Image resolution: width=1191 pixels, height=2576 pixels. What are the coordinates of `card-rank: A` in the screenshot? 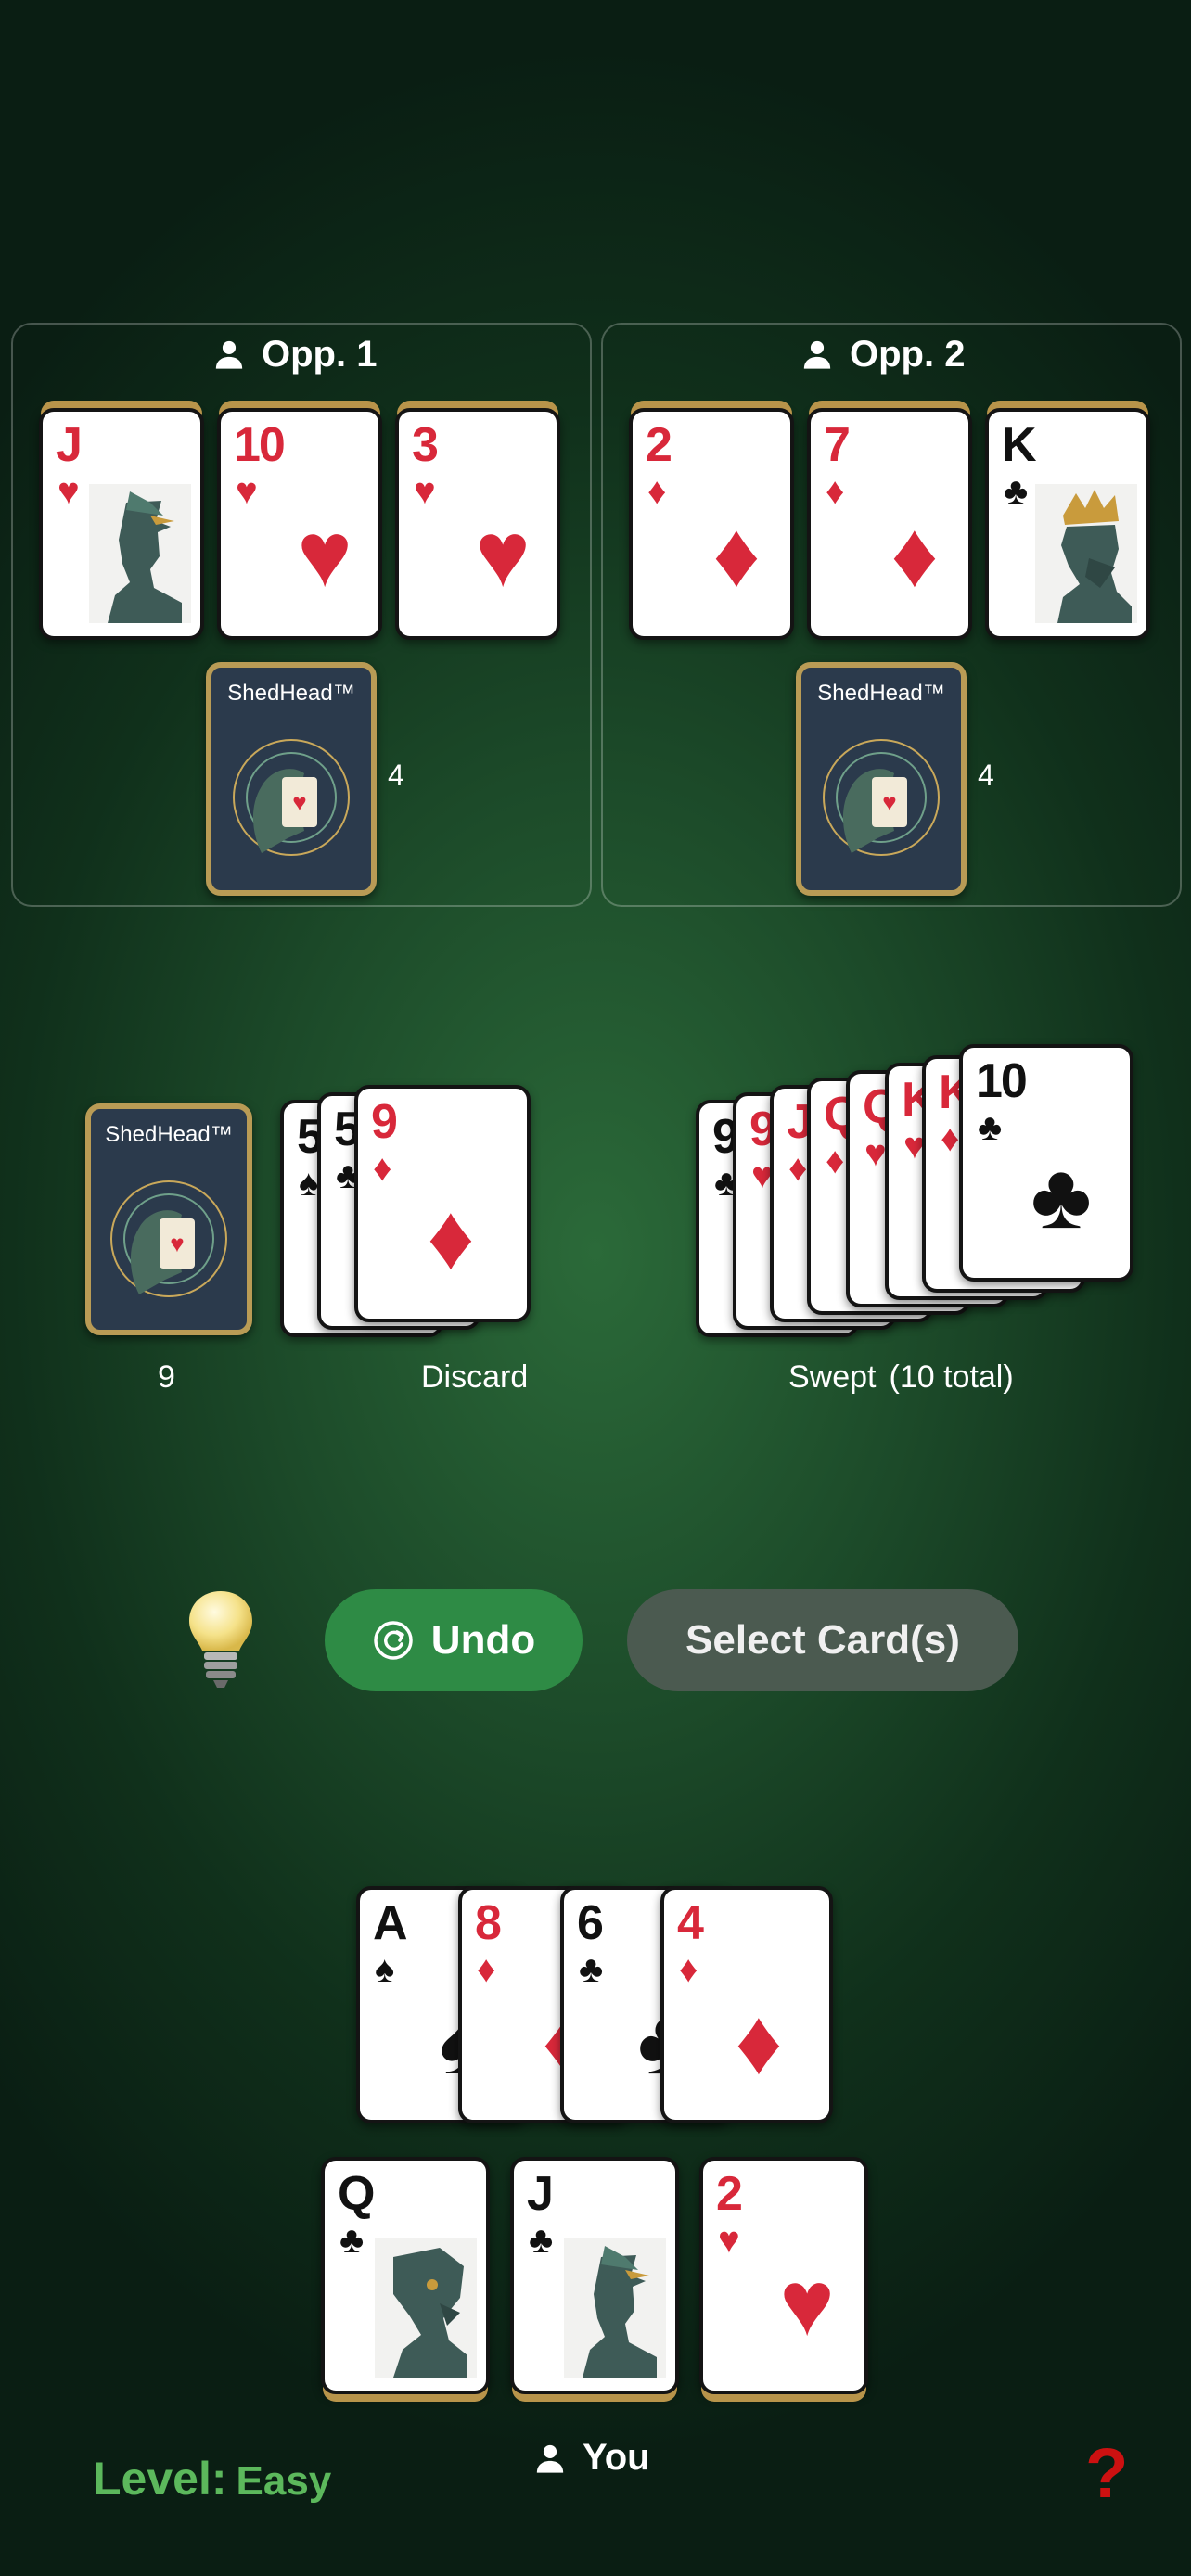 It's located at (390, 1923).